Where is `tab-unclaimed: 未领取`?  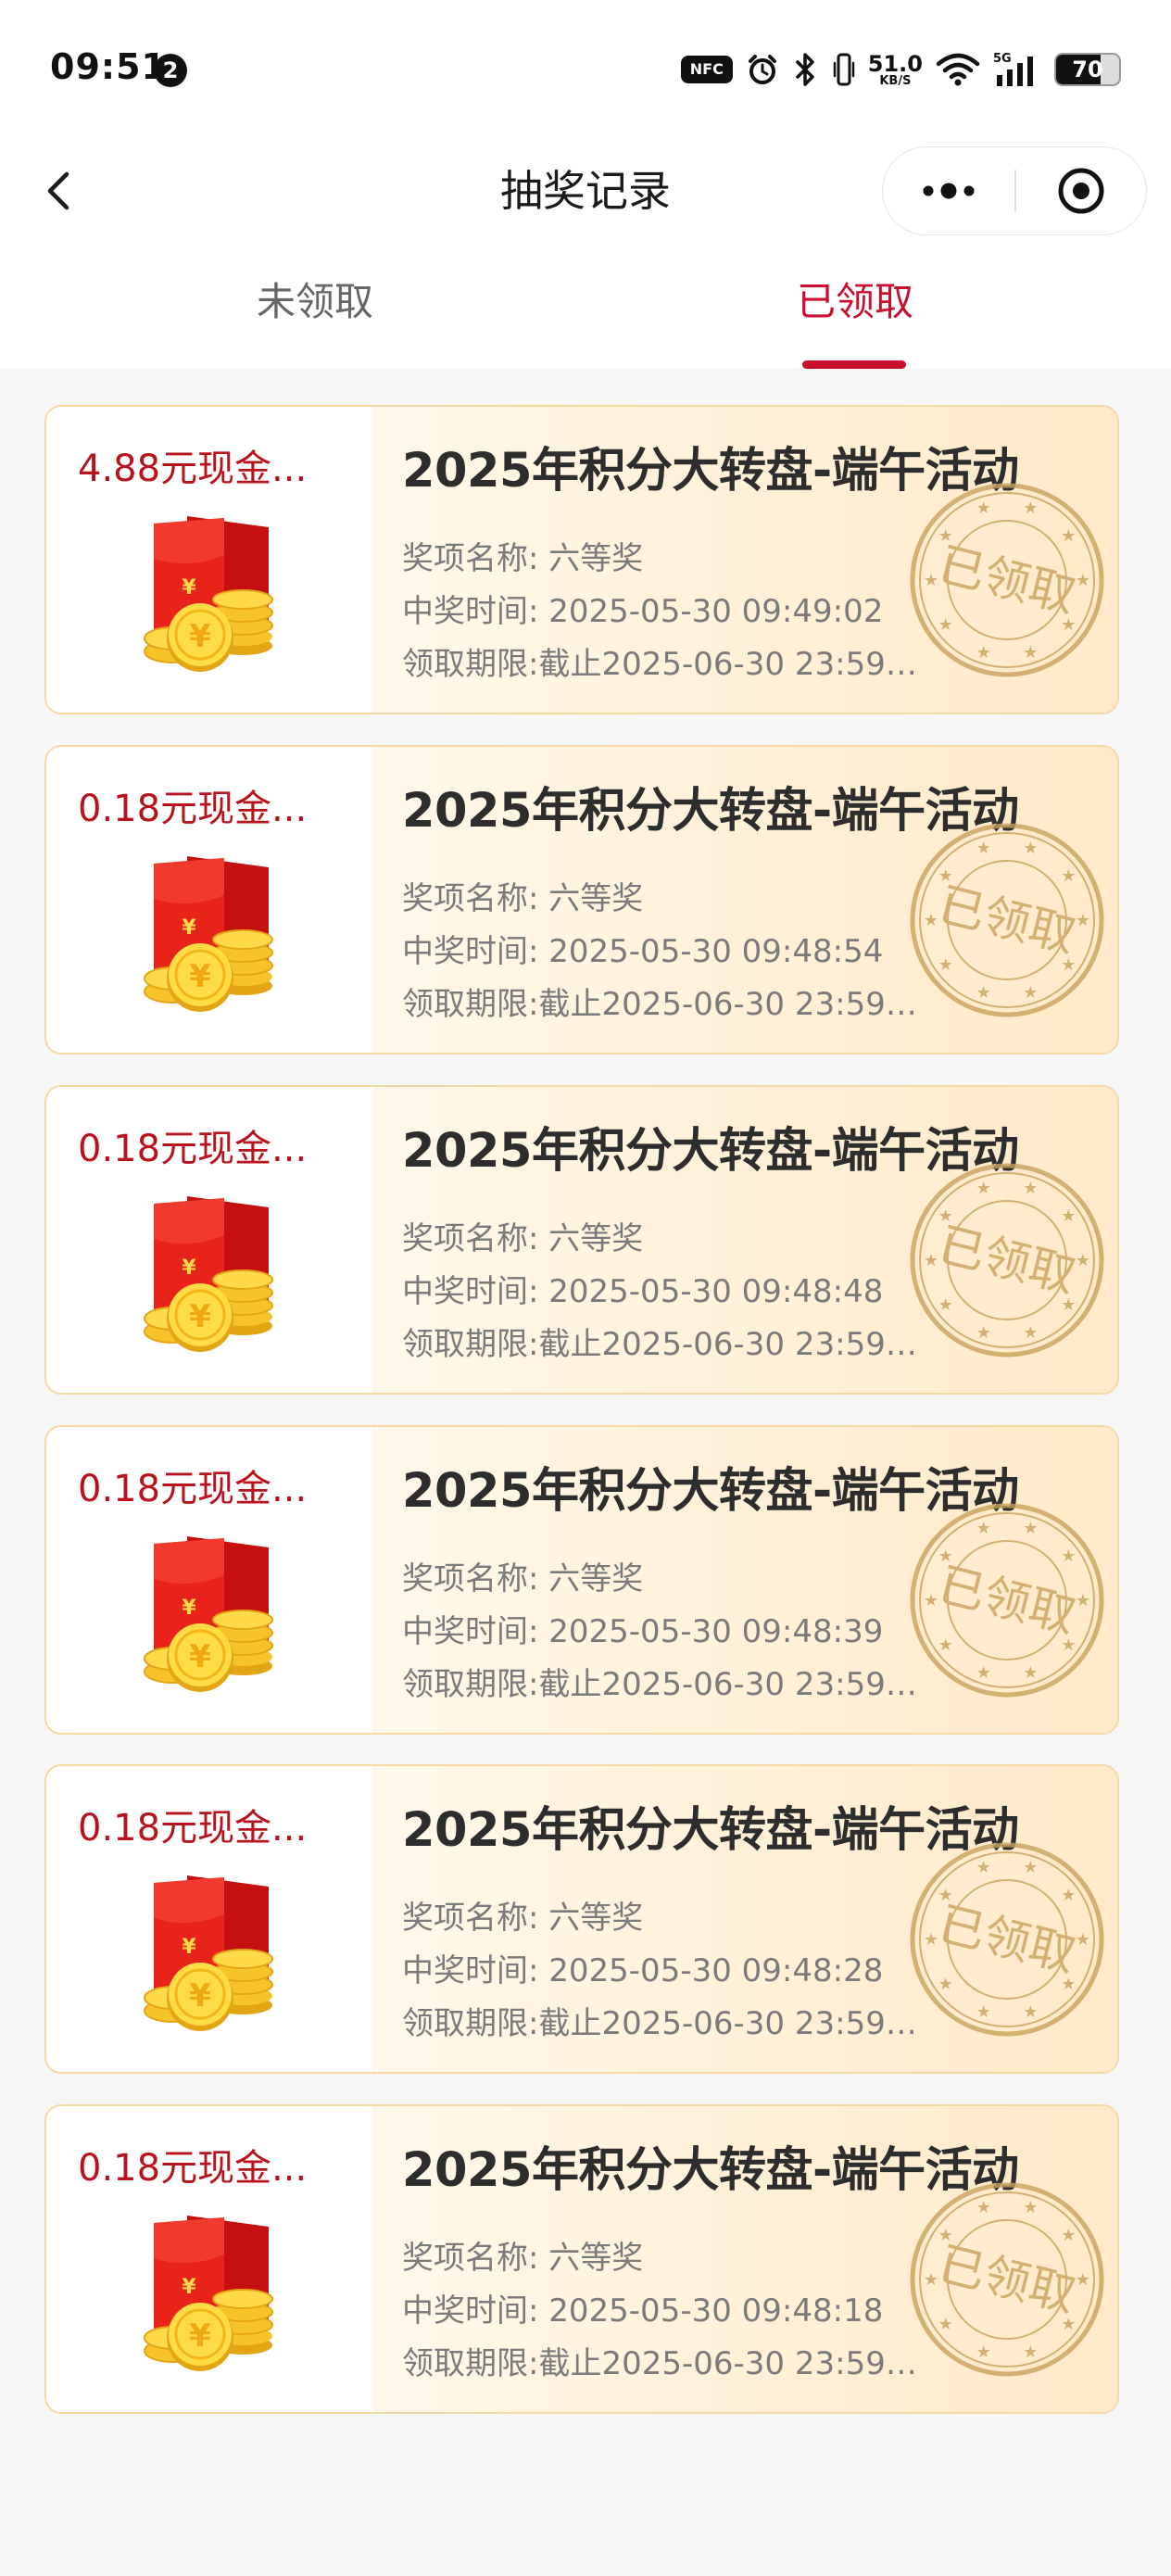 tab-unclaimed: 未领取 is located at coordinates (315, 302).